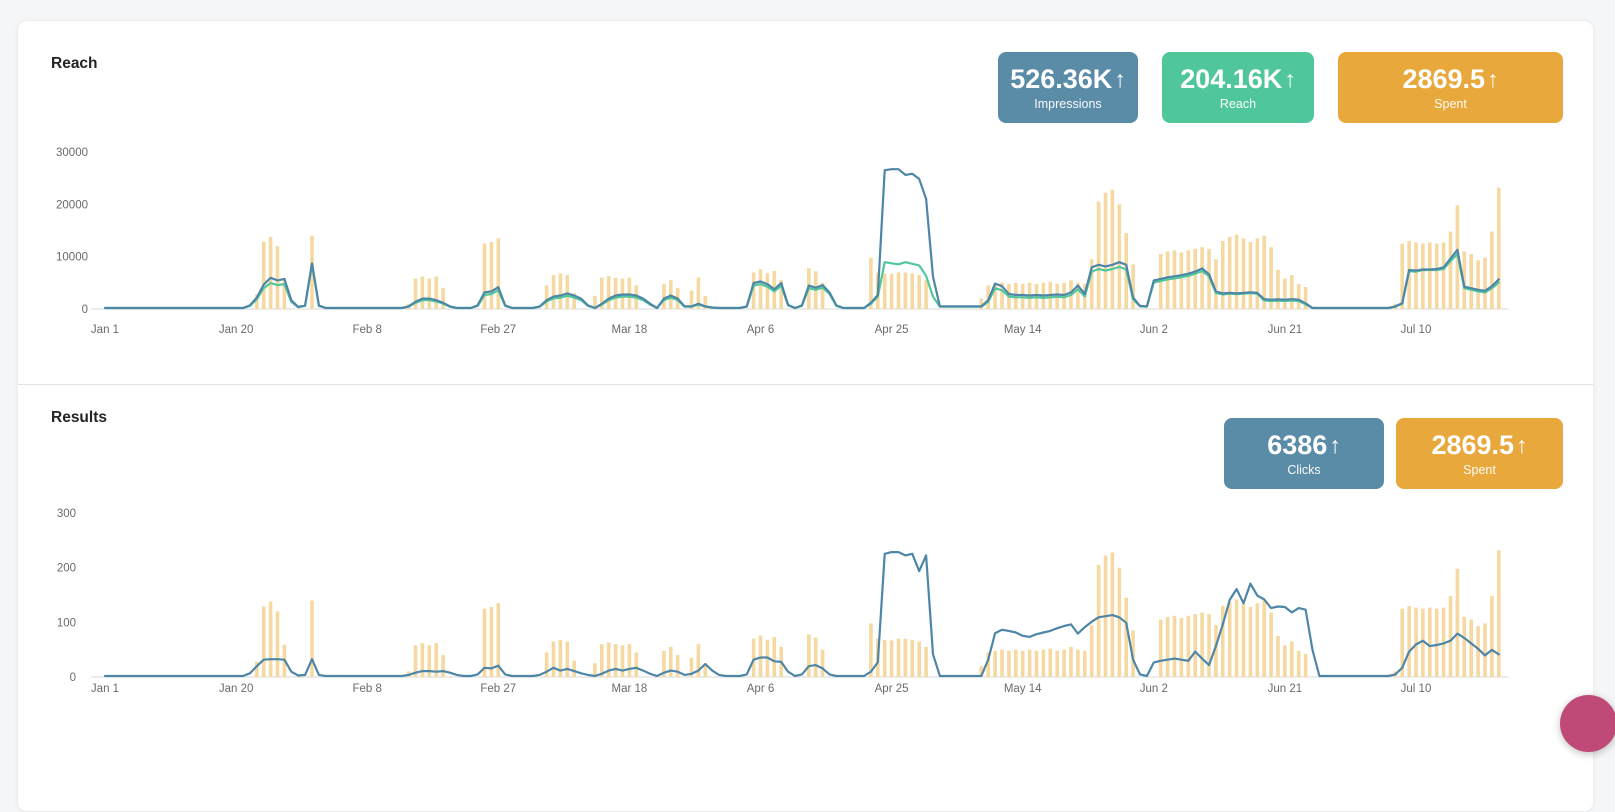  What do you see at coordinates (1285, 689) in the screenshot?
I see `x-axis-tick-label: Jun 21` at bounding box center [1285, 689].